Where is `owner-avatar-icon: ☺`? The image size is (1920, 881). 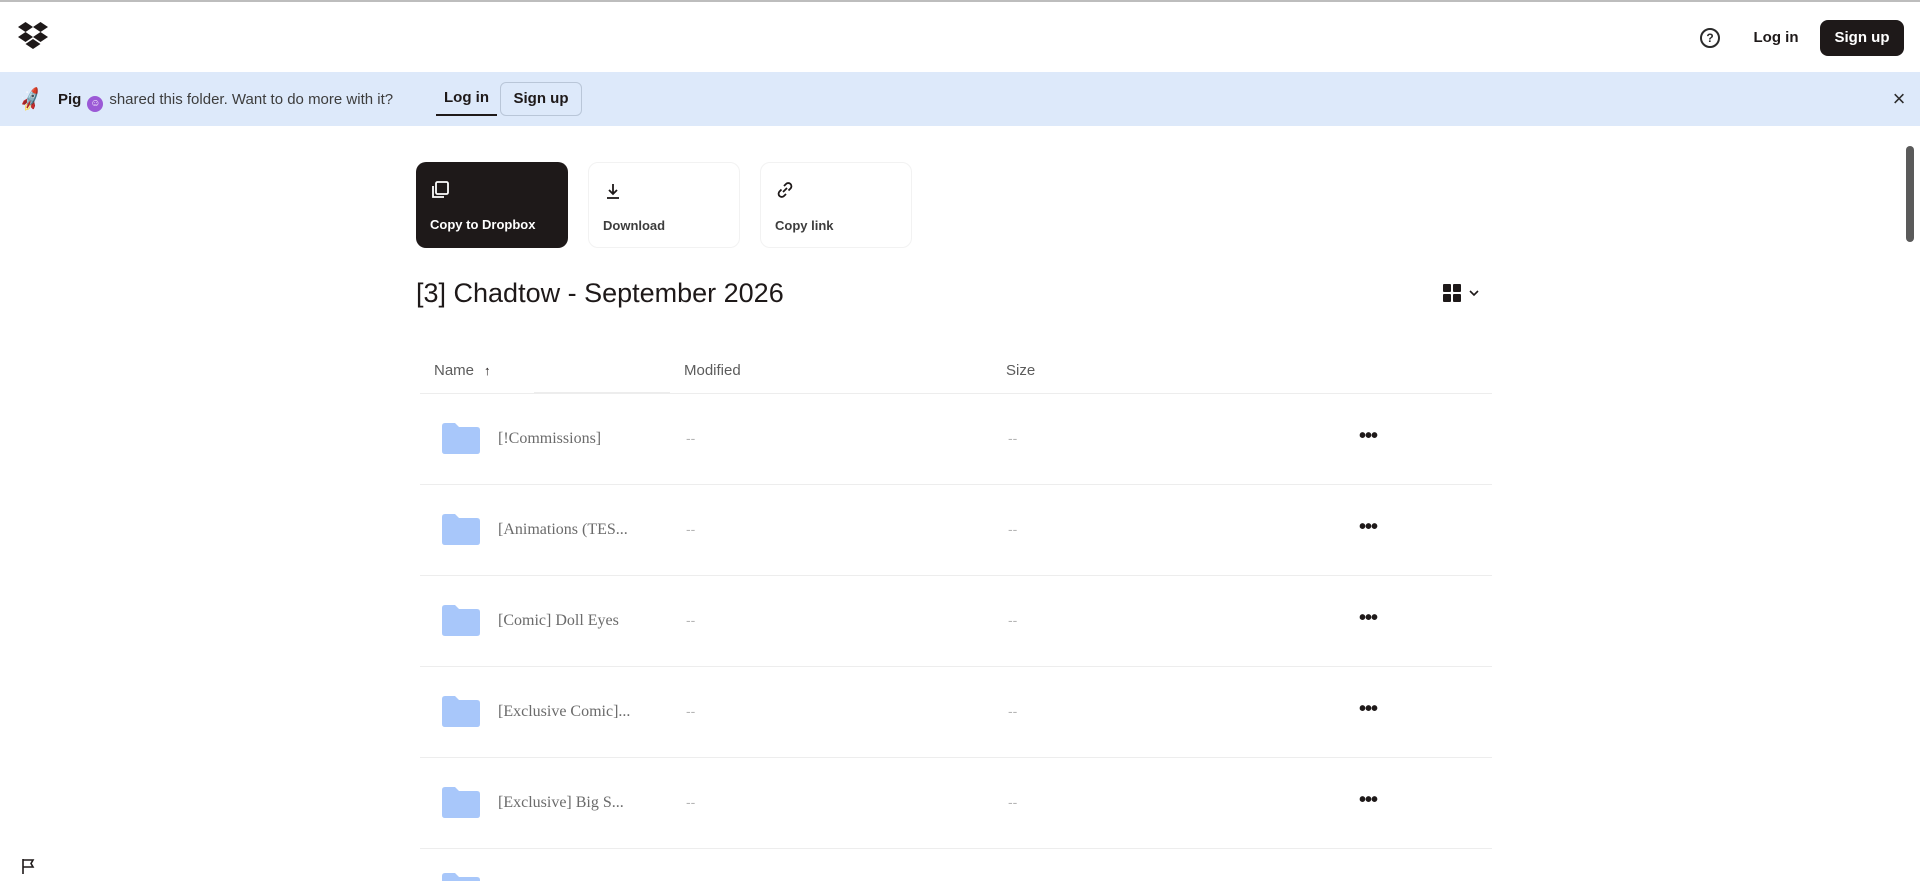
owner-avatar-icon: ☺ is located at coordinates (95, 104).